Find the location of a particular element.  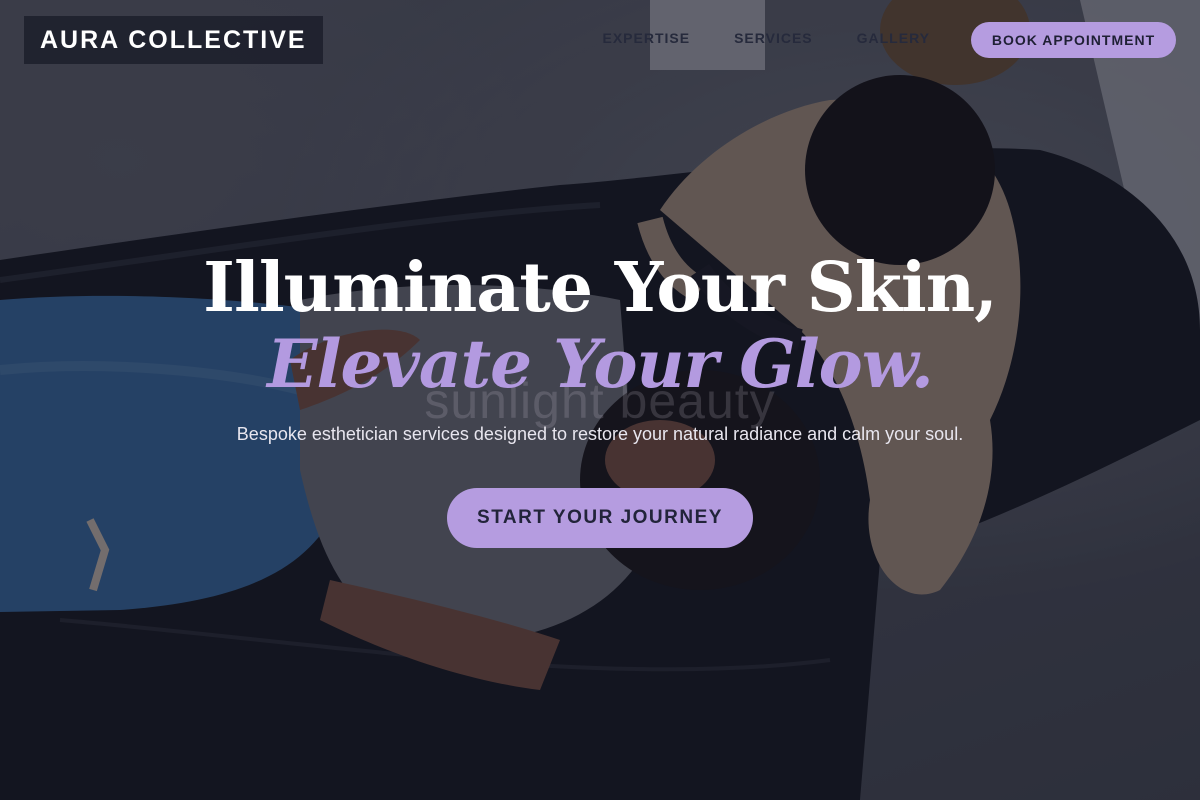

nav-link-expertise: EXPERTISE is located at coordinates (646, 38).